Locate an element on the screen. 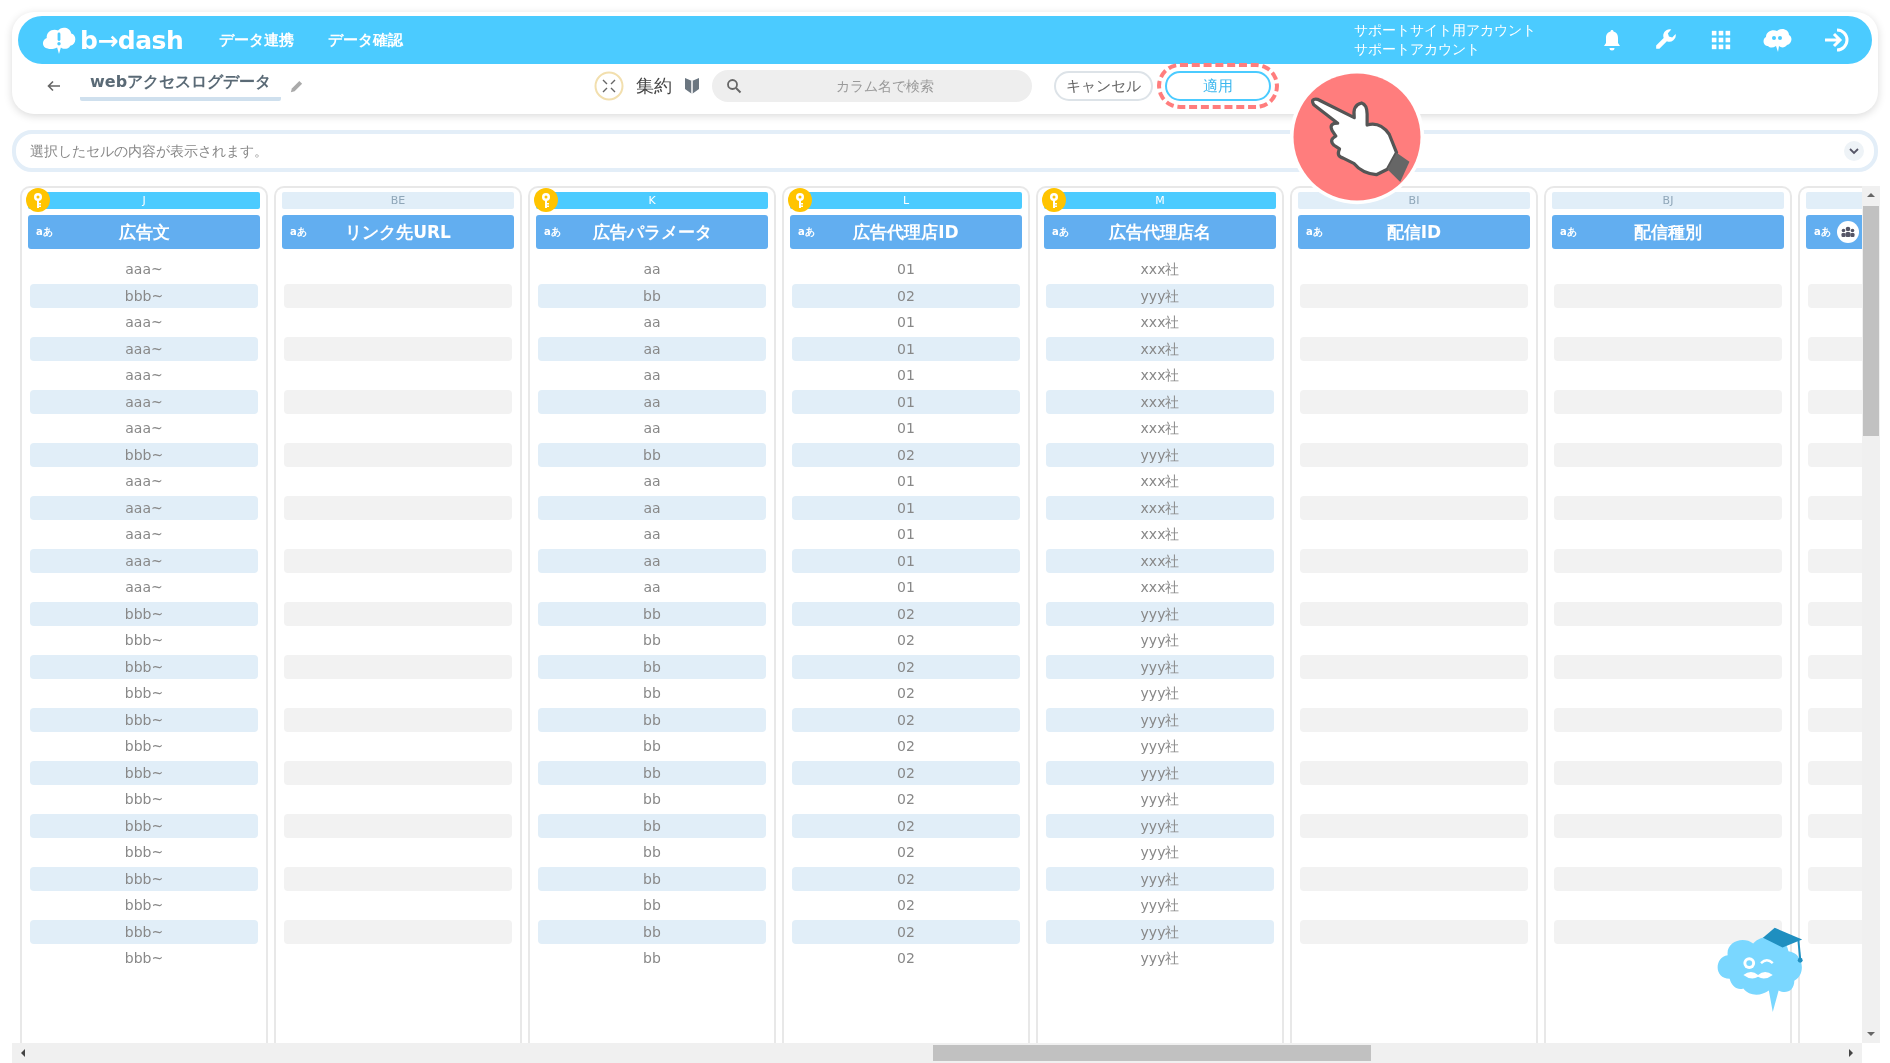 The height and width of the screenshot is (1063, 1890). scroll-up-icon is located at coordinates (1871, 195).